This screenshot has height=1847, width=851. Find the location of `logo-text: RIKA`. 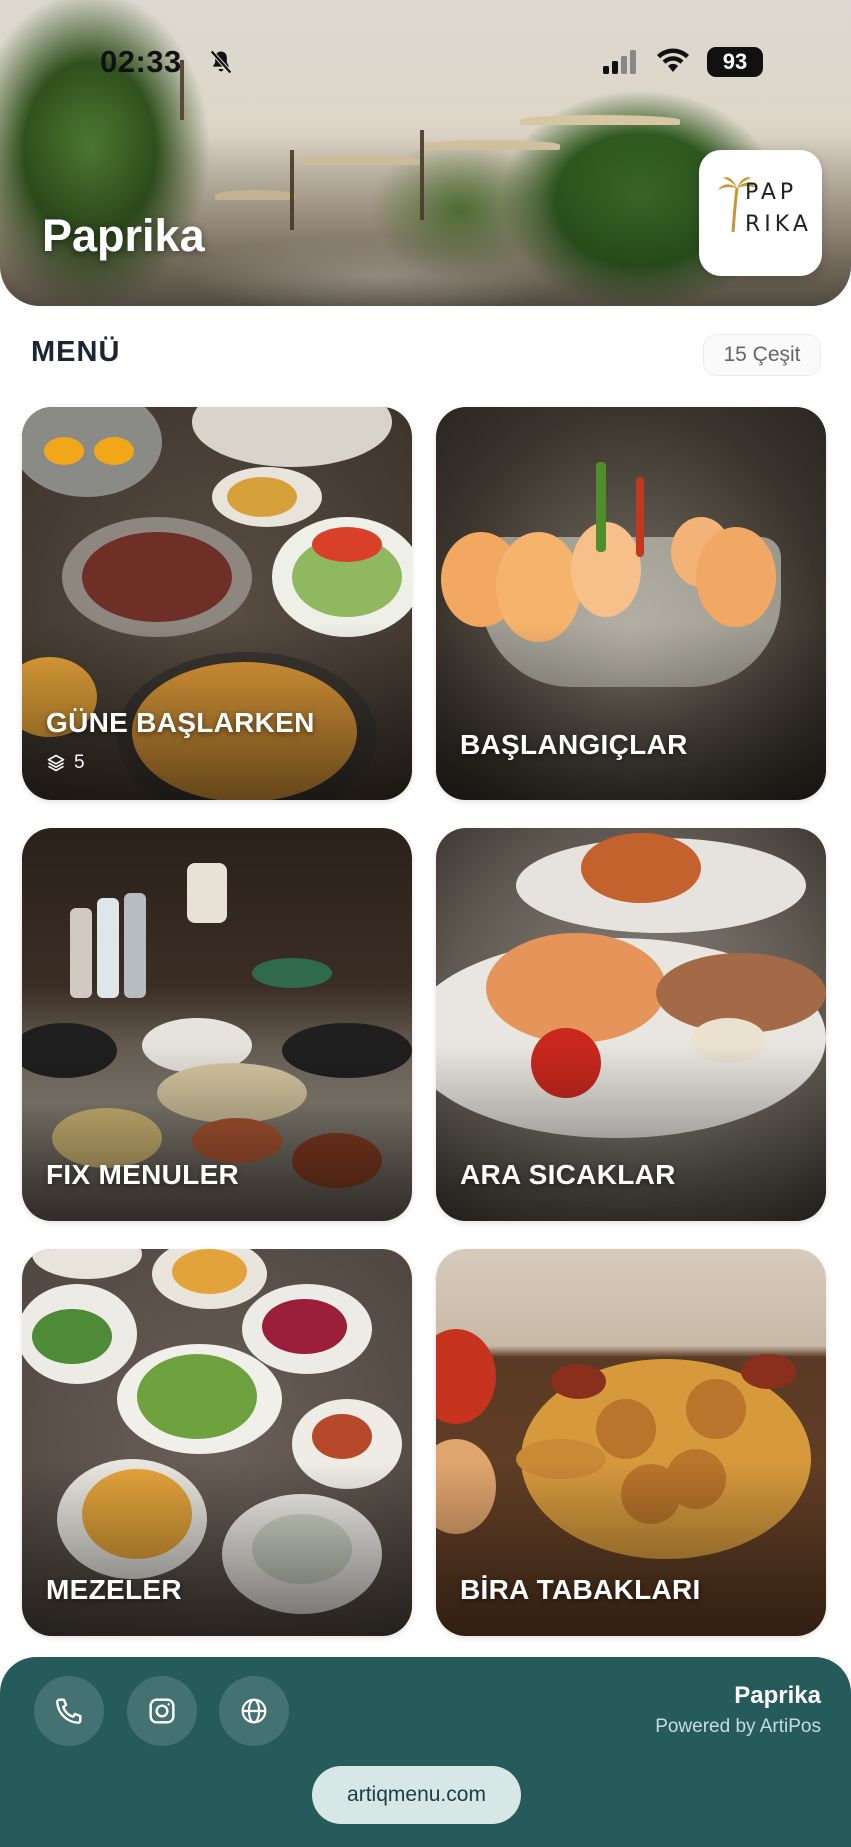

logo-text: RIKA is located at coordinates (778, 224).